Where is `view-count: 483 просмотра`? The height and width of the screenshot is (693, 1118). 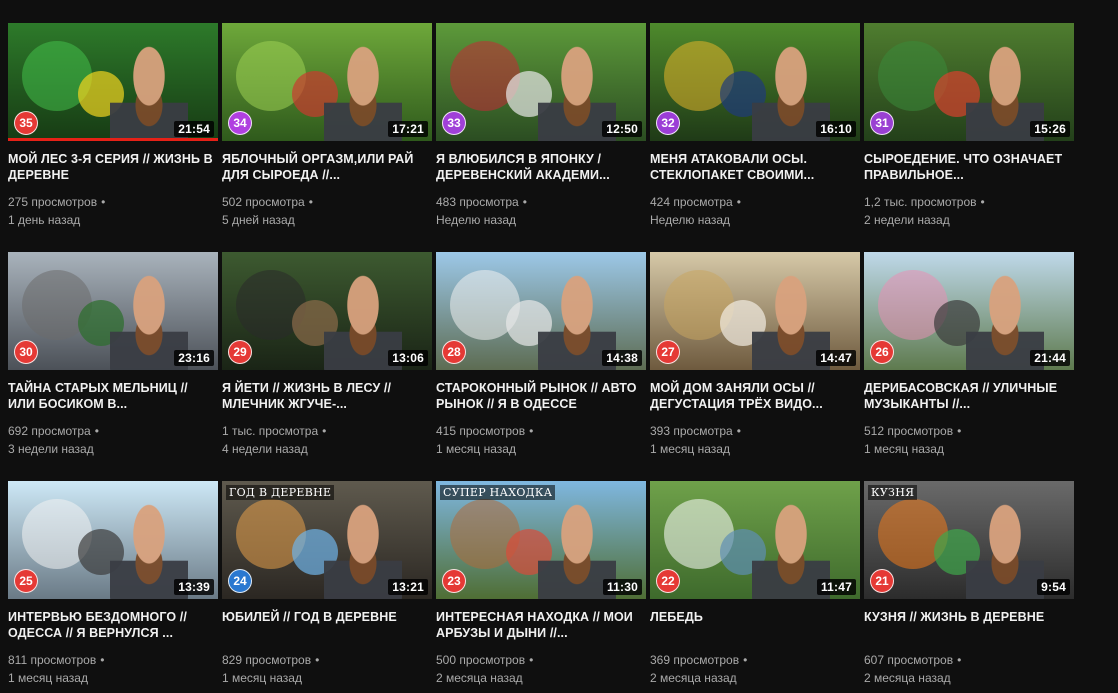 view-count: 483 просмотра is located at coordinates (477, 202).